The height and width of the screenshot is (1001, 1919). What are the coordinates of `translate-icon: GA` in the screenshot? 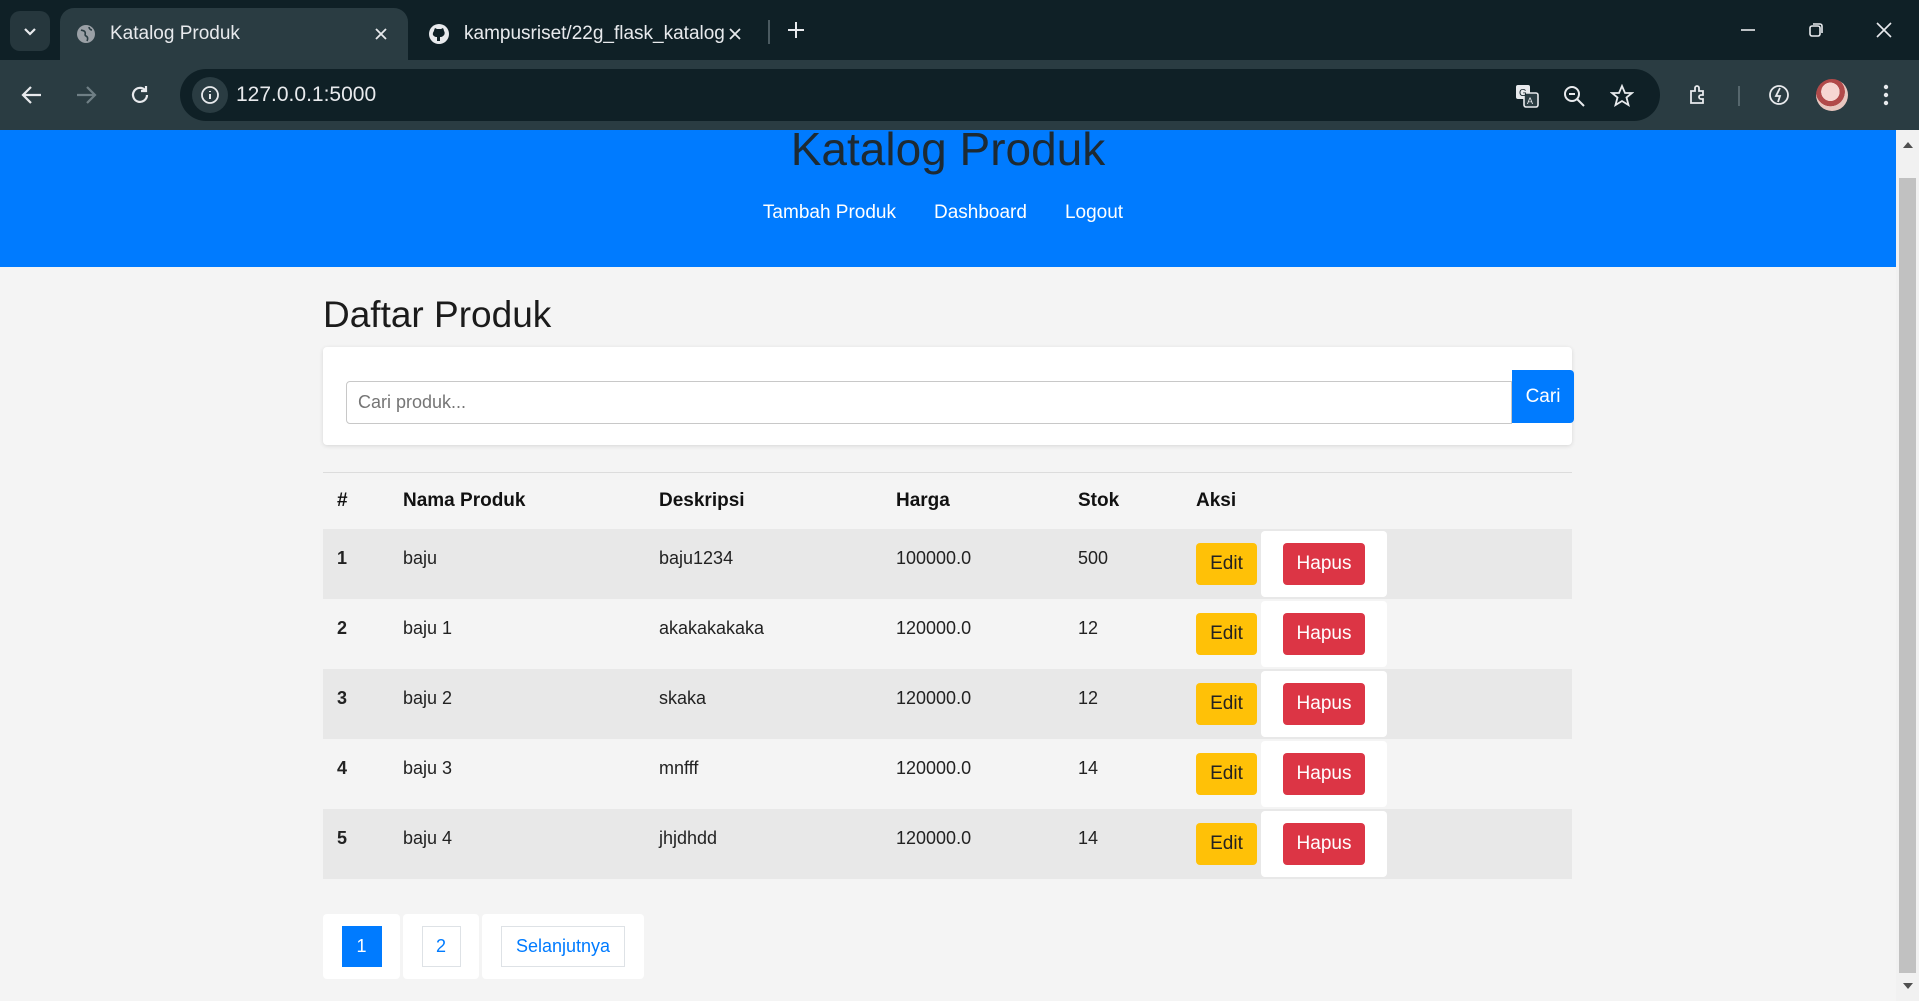 It's located at (1527, 96).